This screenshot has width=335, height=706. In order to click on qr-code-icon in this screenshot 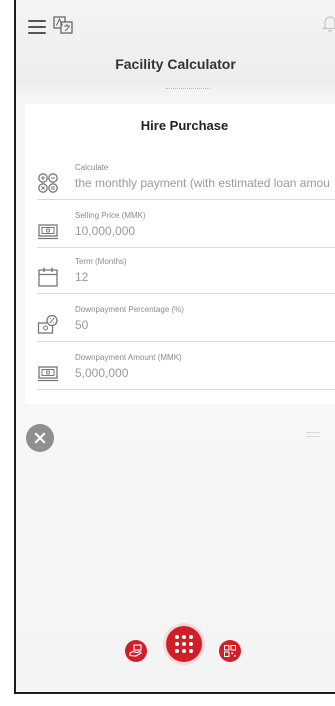, I will do `click(230, 651)`.